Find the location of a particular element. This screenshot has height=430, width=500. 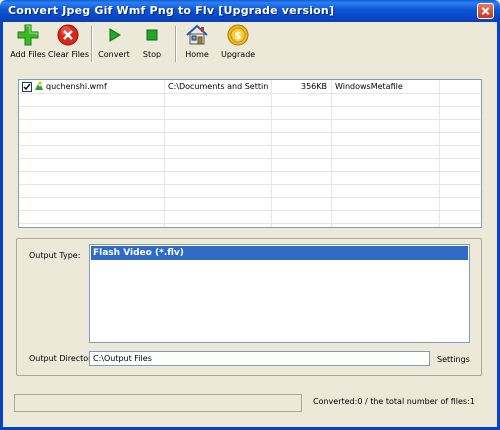

progress-bar is located at coordinates (158, 403).